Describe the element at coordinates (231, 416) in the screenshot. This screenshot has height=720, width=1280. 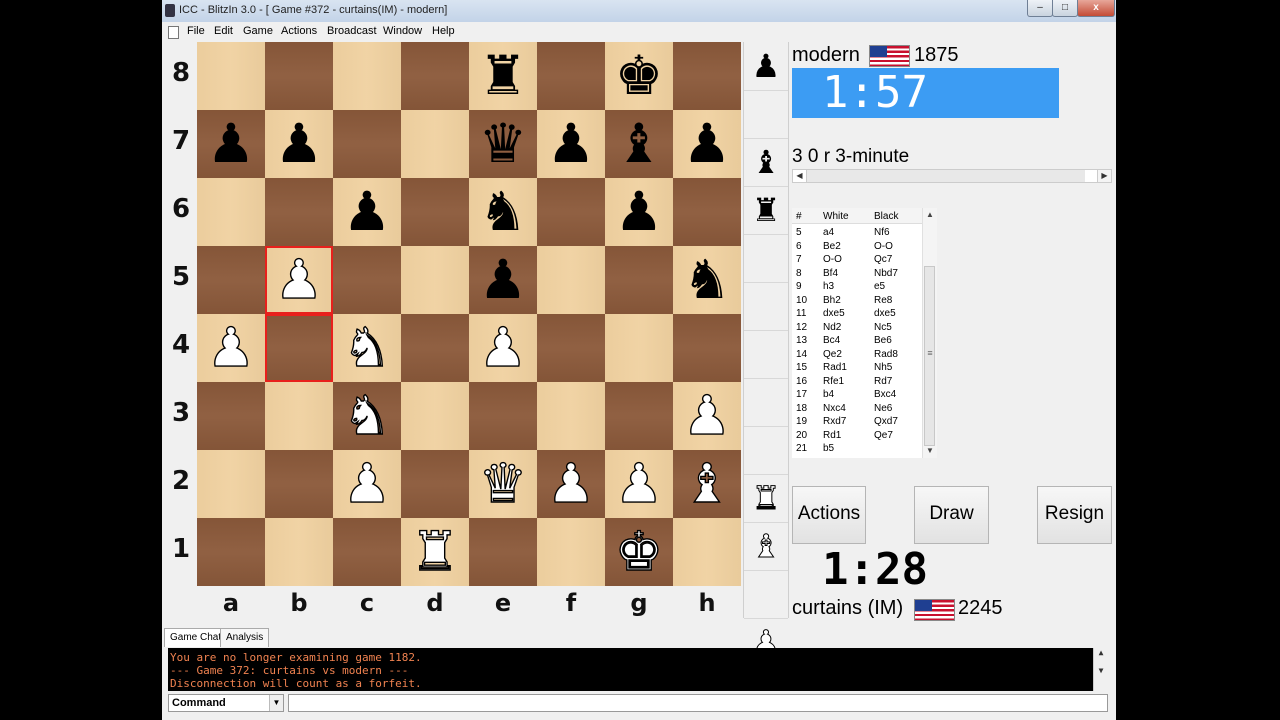
I see `square-a3` at that location.